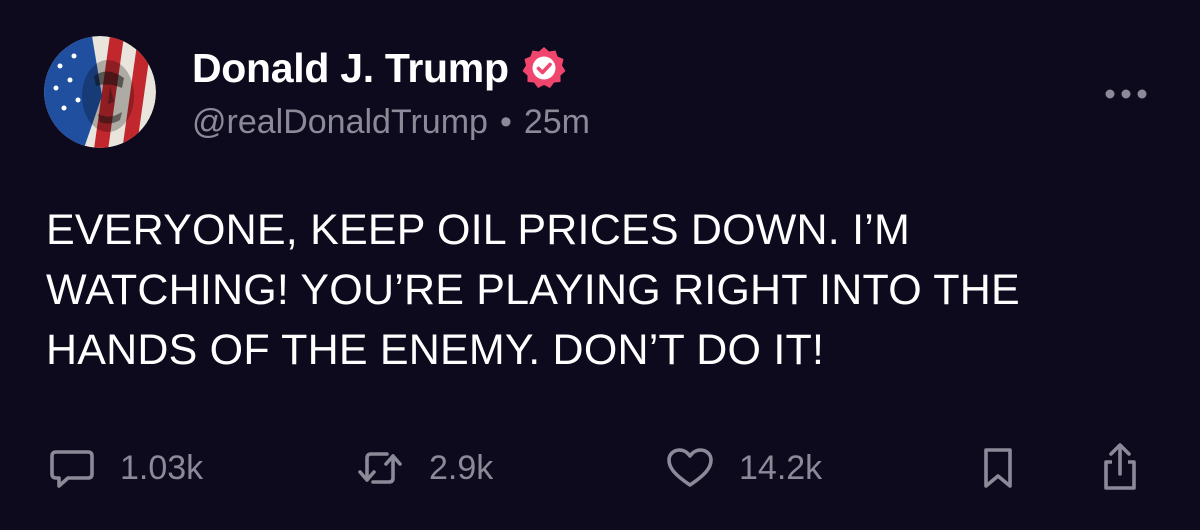 Image resolution: width=1200 pixels, height=530 pixels. What do you see at coordinates (461, 467) in the screenshot?
I see `repost-count: 2.9k` at bounding box center [461, 467].